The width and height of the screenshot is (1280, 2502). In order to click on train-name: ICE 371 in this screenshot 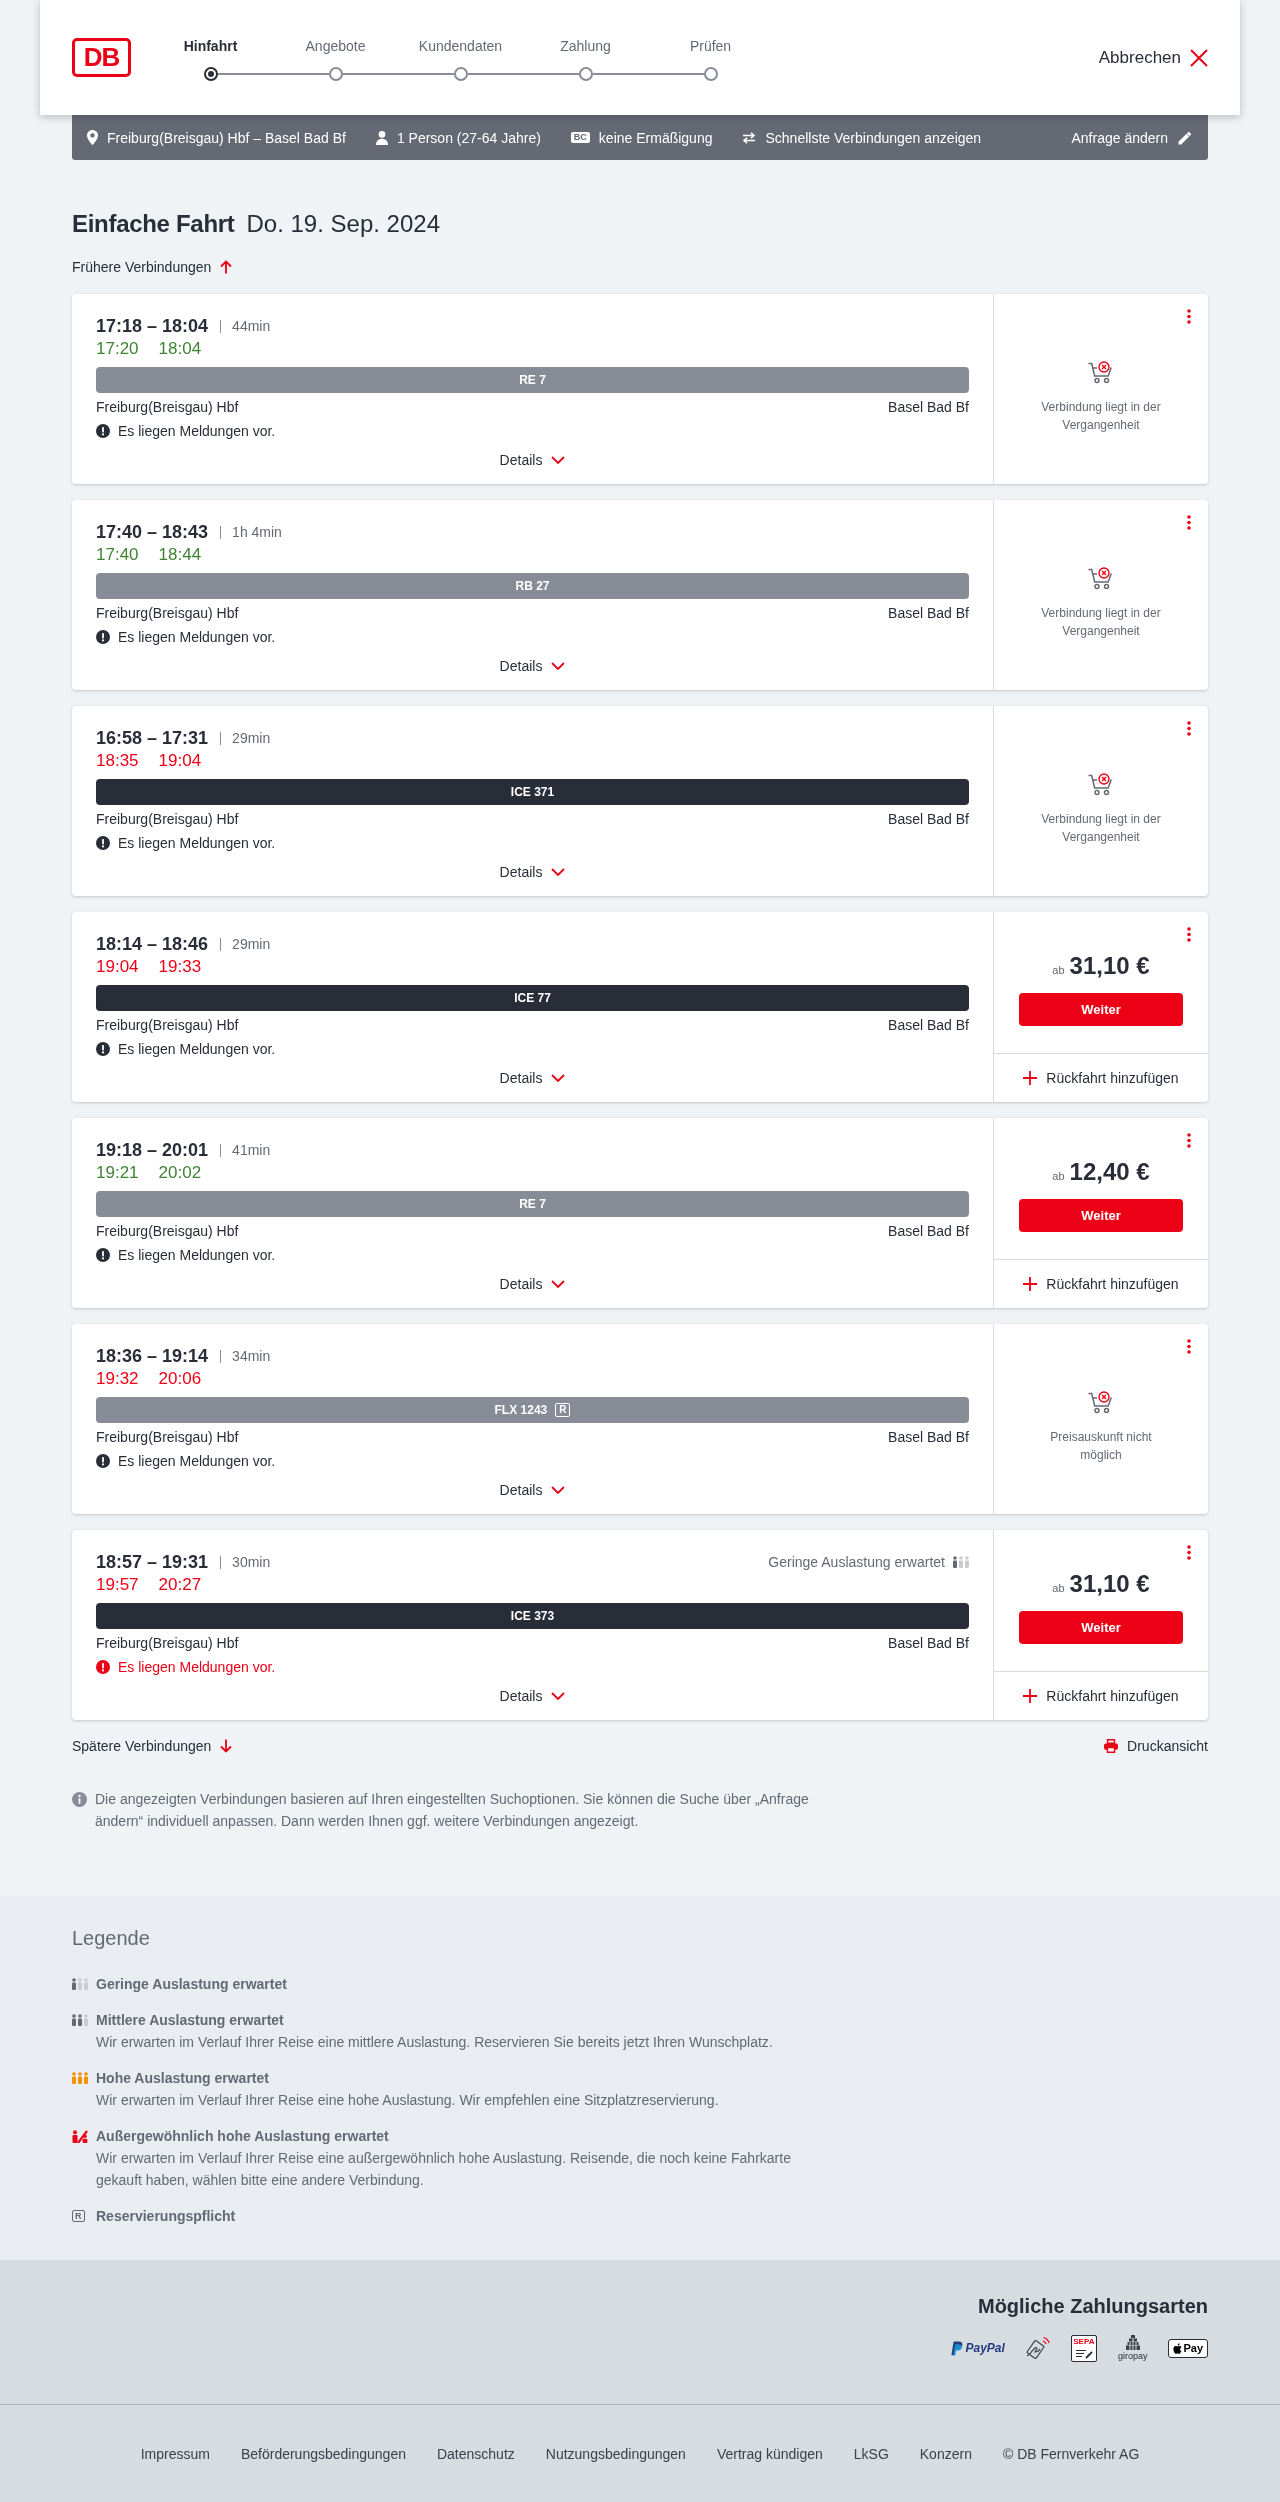, I will do `click(532, 792)`.